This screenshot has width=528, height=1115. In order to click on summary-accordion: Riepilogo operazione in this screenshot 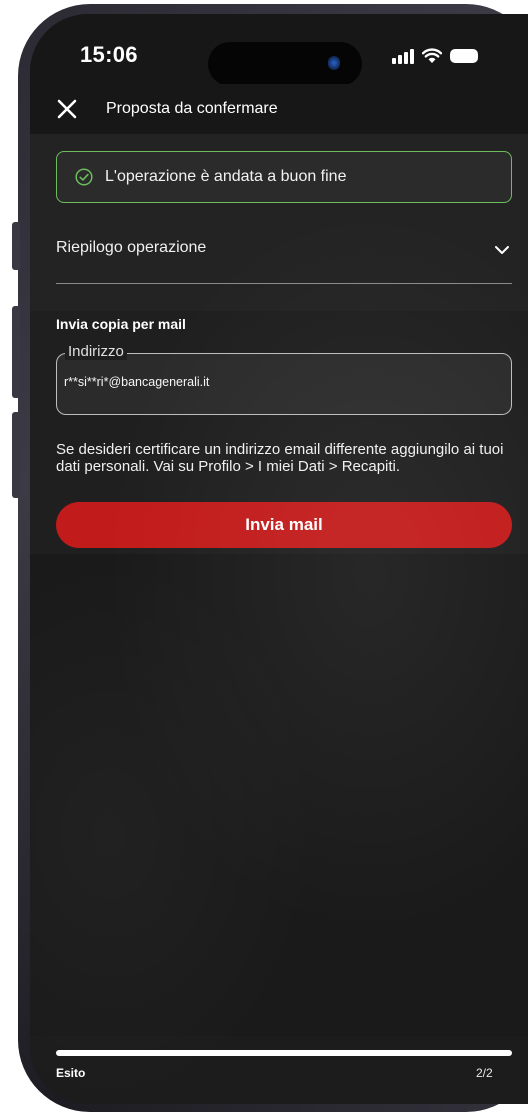, I will do `click(284, 253)`.